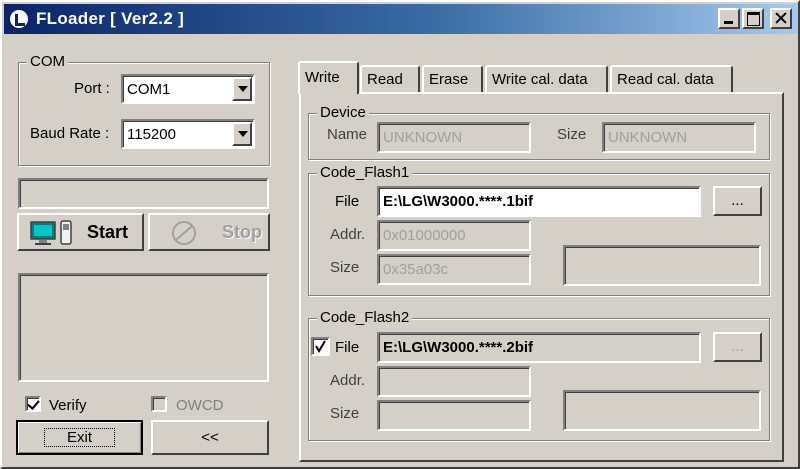 Image resolution: width=800 pixels, height=469 pixels. What do you see at coordinates (347, 347) in the screenshot?
I see `flash2-file-label: File` at bounding box center [347, 347].